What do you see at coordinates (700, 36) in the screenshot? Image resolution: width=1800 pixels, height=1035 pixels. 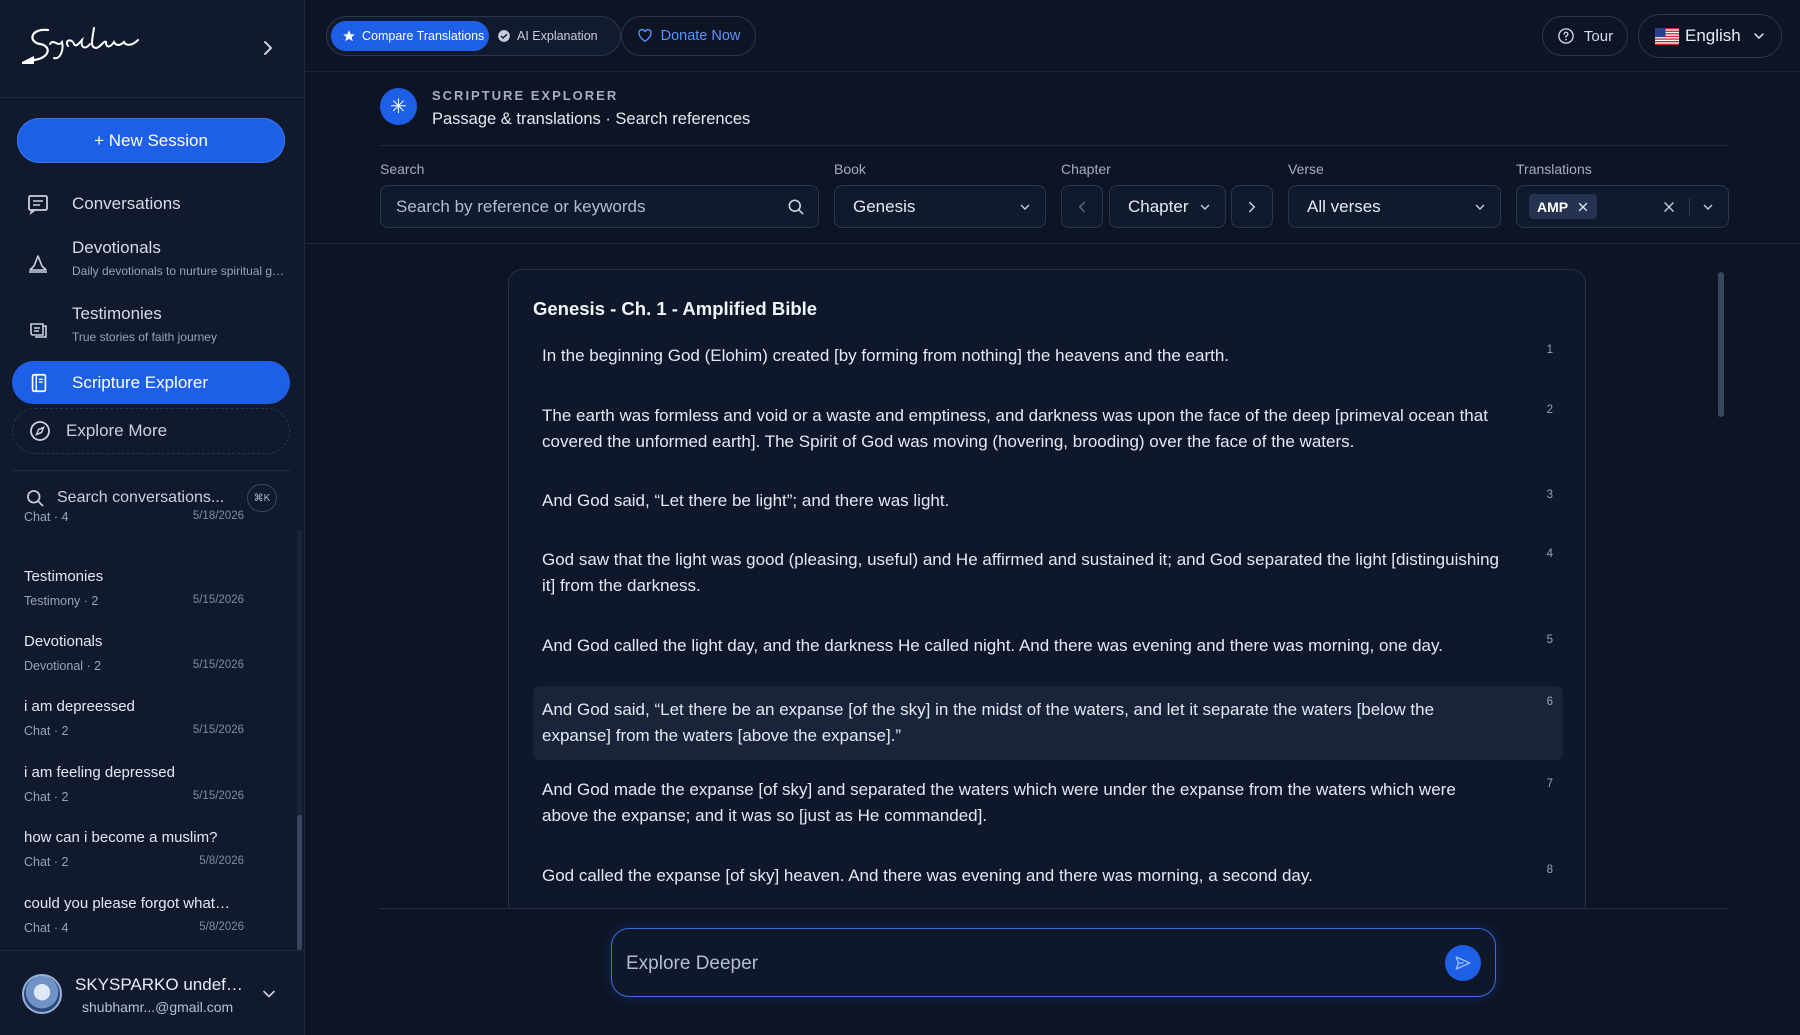 I see `donate-label: Donate Now` at bounding box center [700, 36].